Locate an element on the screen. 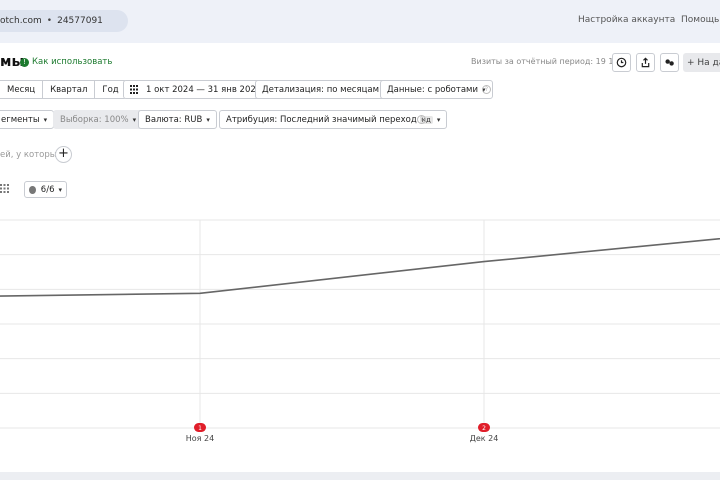 The width and height of the screenshot is (720, 480). toggle-icon is located at coordinates (669, 62).